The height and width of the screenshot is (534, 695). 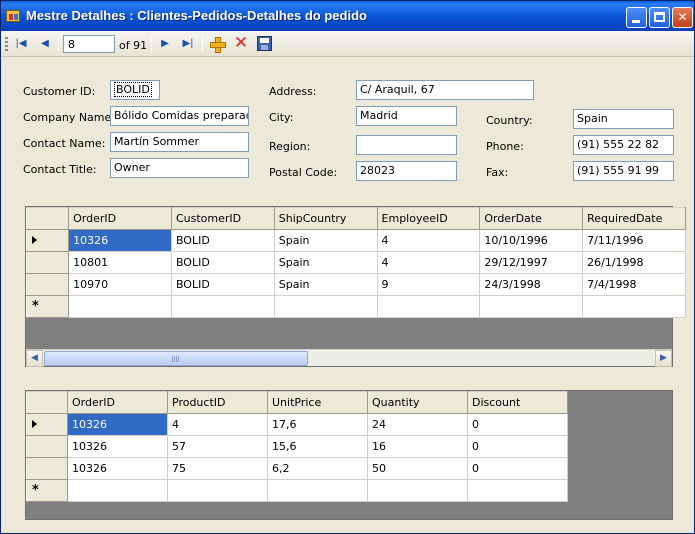 I want to click on table-cell: 10801, so click(x=120, y=262).